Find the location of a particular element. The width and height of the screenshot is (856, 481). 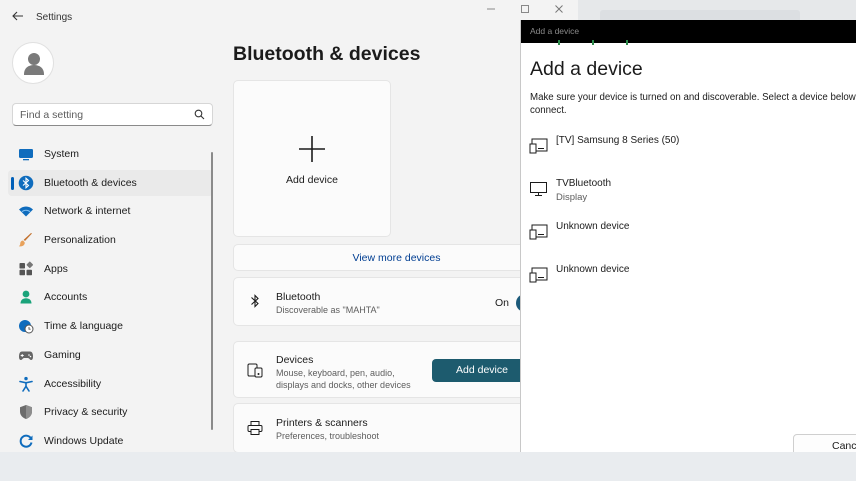

sidebar-item-label: Apps is located at coordinates (56, 268).